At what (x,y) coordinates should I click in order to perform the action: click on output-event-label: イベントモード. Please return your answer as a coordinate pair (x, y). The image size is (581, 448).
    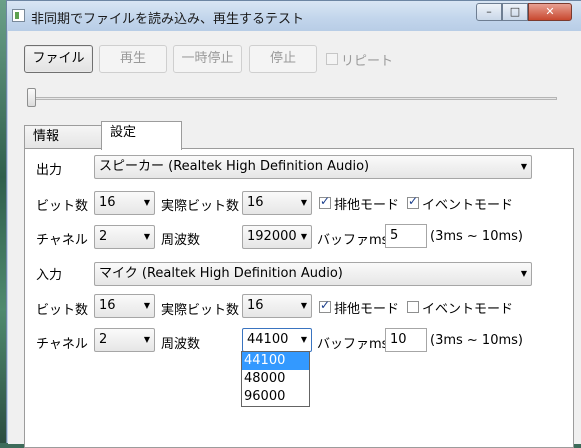
    Looking at the image, I should click on (468, 205).